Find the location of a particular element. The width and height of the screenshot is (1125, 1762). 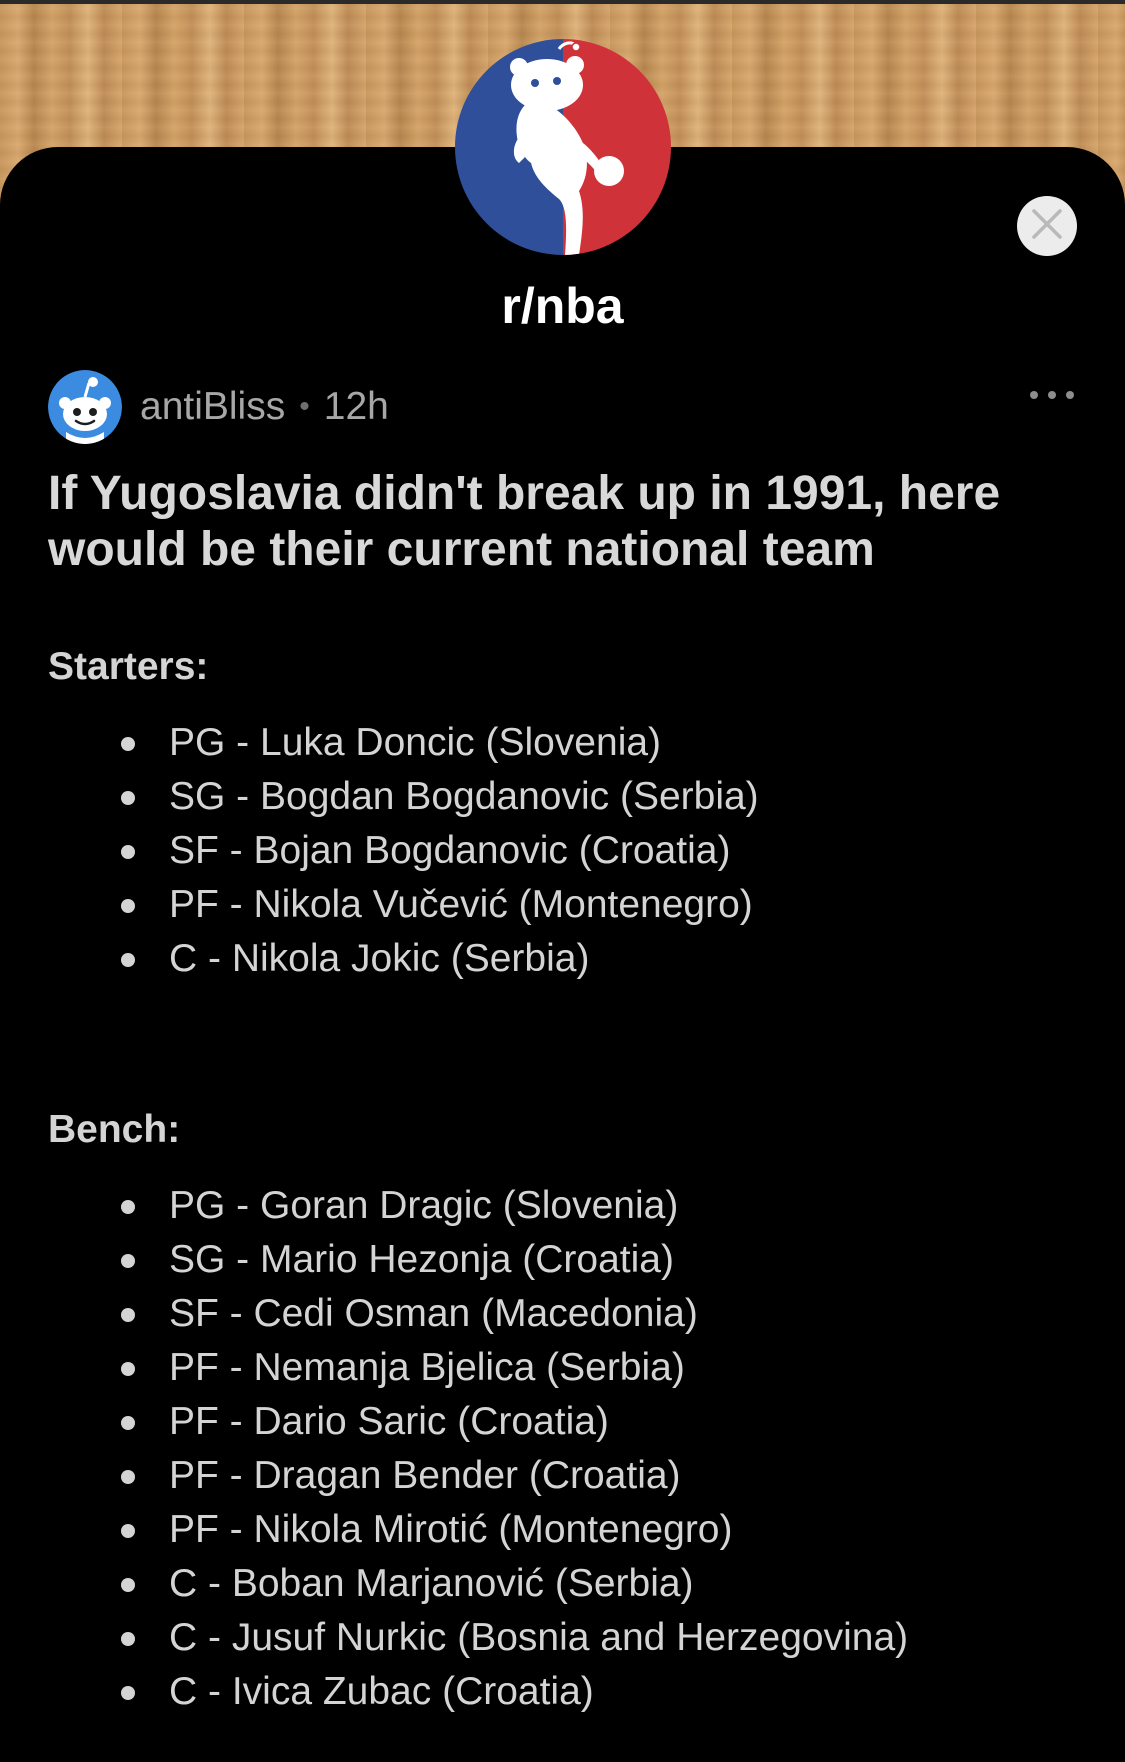

close-icon is located at coordinates (1047, 226).